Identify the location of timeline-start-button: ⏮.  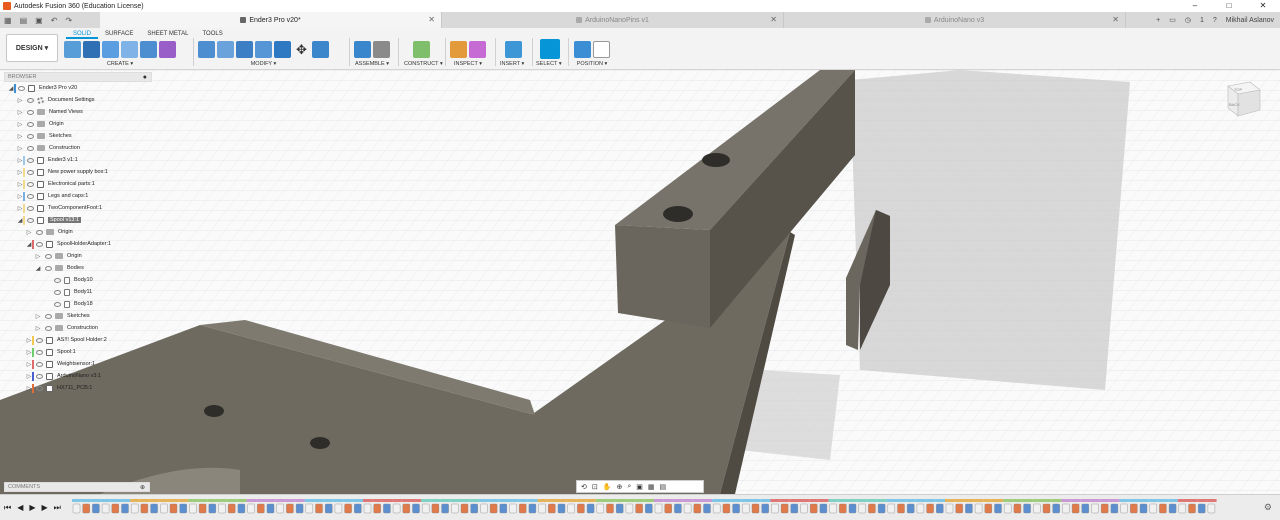
(7, 508).